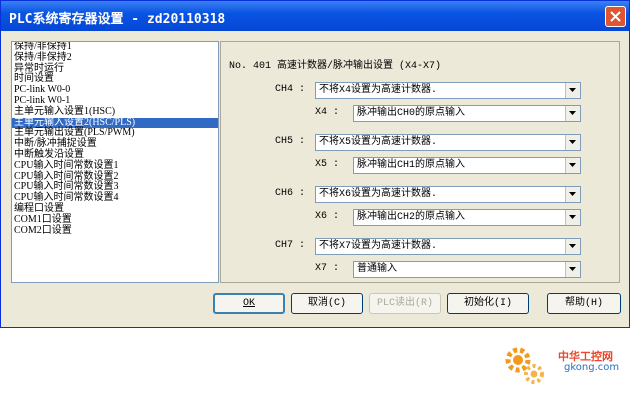 The width and height of the screenshot is (640, 400). I want to click on ch-select: 不将X5设置为高速计数器., so click(448, 142).